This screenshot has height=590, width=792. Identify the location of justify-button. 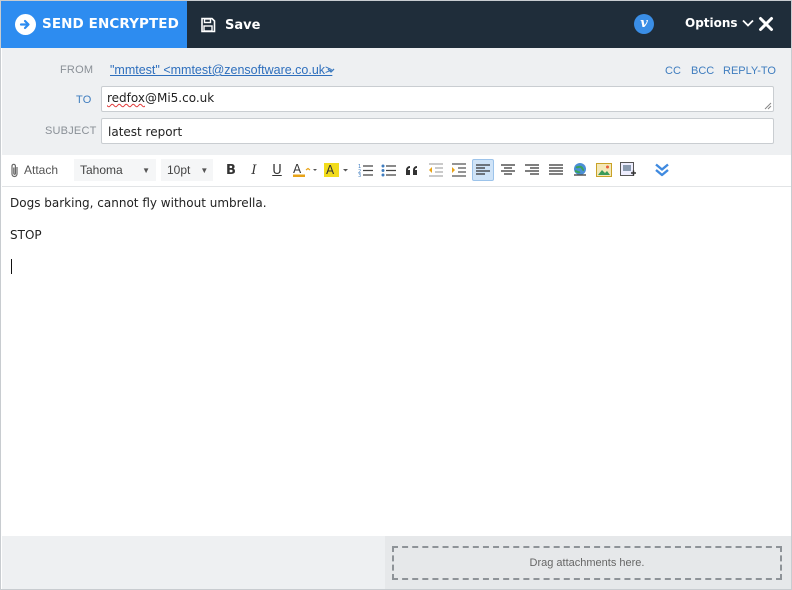
(556, 170).